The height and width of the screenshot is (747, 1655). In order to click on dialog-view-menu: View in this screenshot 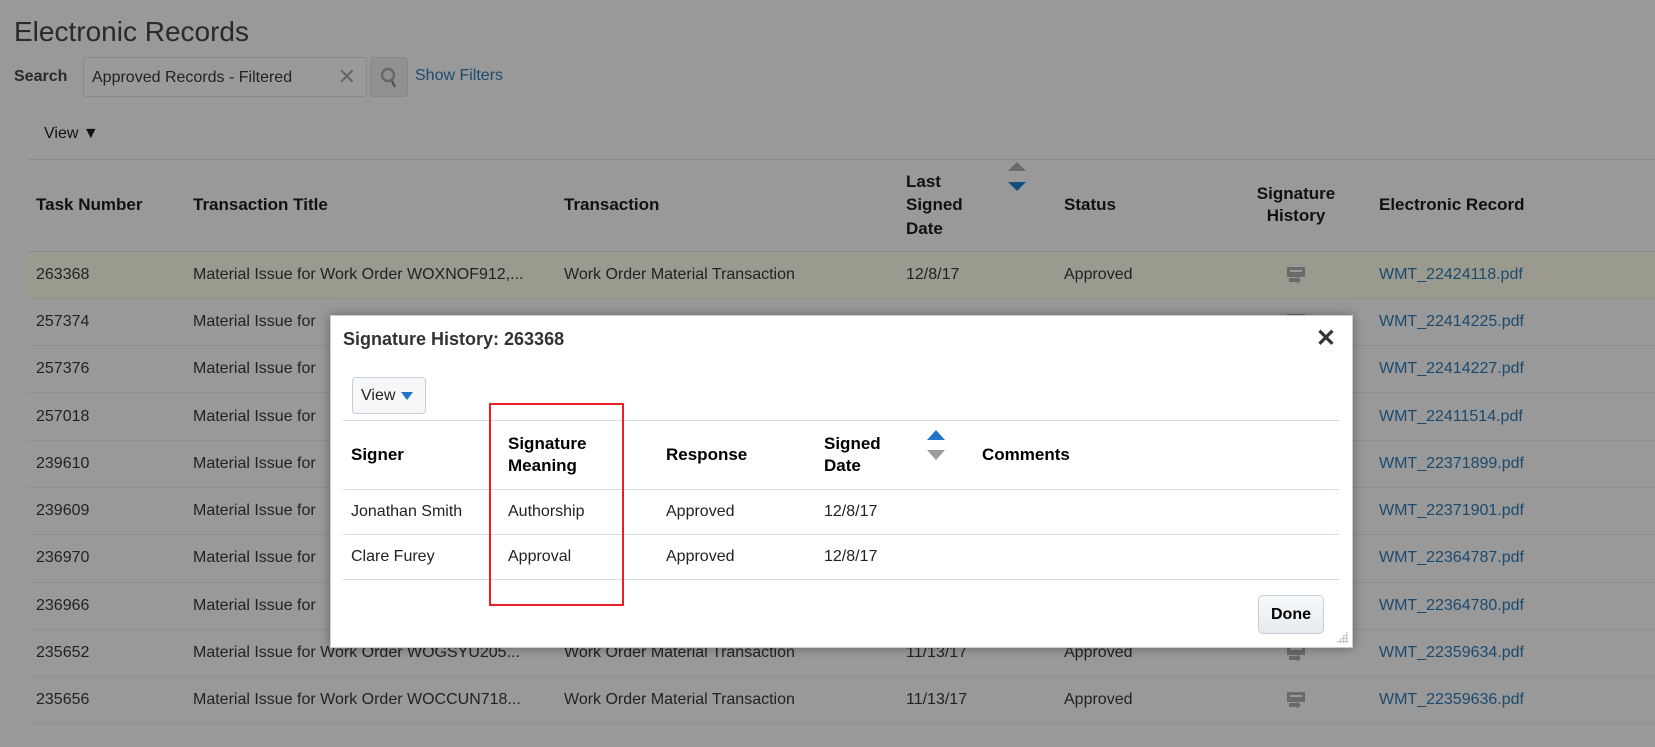, I will do `click(389, 395)`.